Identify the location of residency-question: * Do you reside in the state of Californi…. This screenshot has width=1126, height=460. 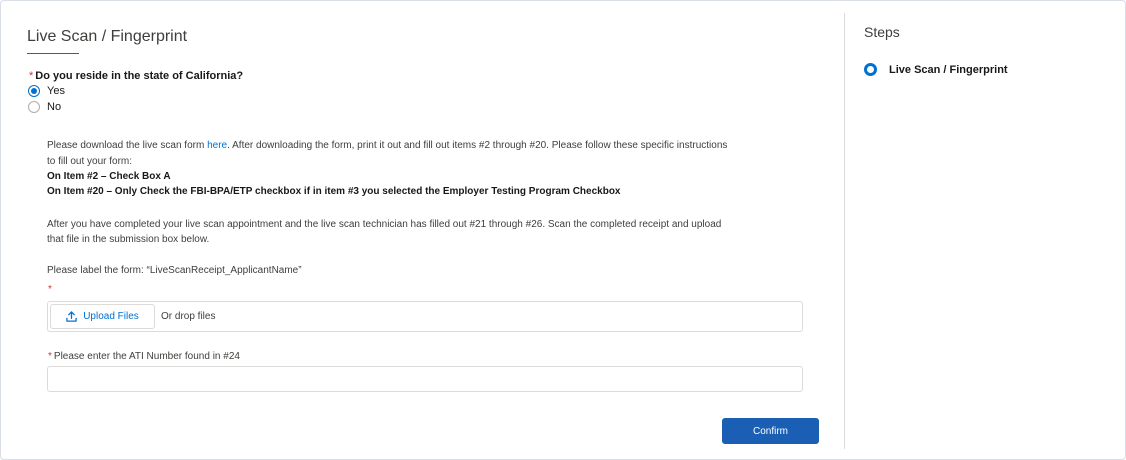
(136, 76).